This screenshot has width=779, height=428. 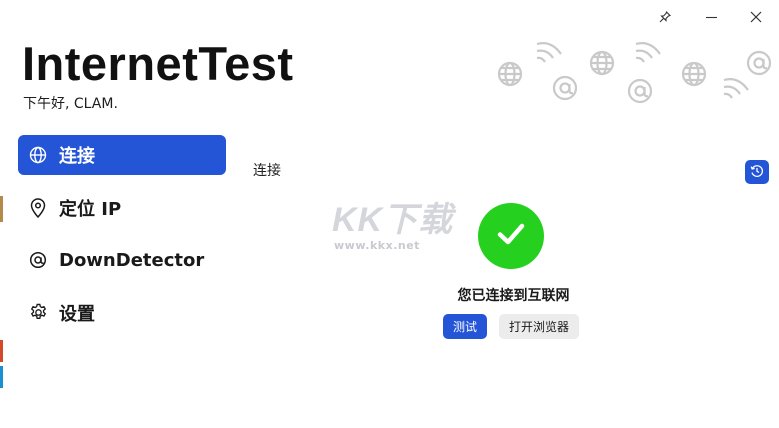 I want to click on status-message-row: 您已连接到互联网, so click(x=389, y=295).